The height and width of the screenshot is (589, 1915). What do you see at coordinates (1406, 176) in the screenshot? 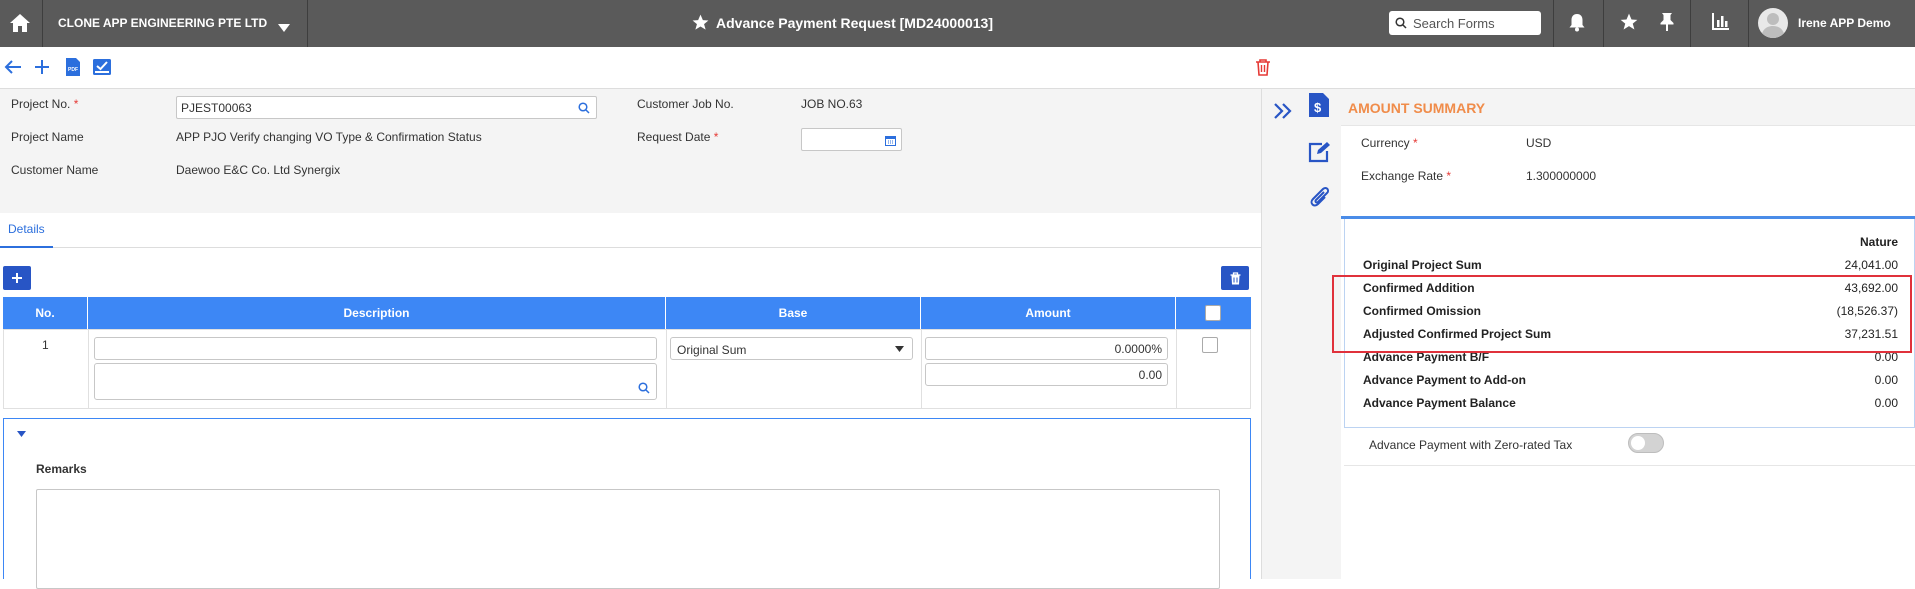
I see `exchange-rate-label: Exchange Rate *` at bounding box center [1406, 176].